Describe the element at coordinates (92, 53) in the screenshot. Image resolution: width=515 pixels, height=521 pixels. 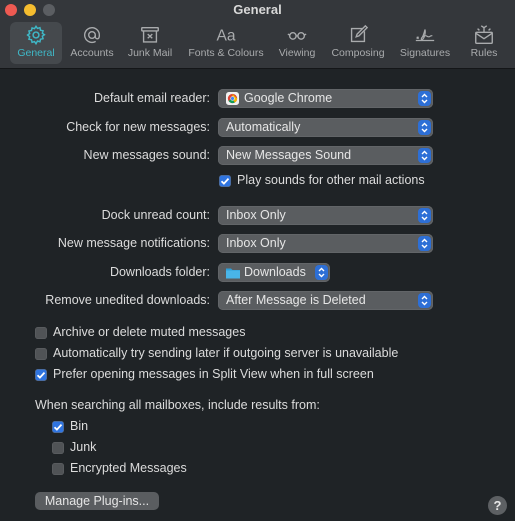
I see `tab-label: Accounts` at that location.